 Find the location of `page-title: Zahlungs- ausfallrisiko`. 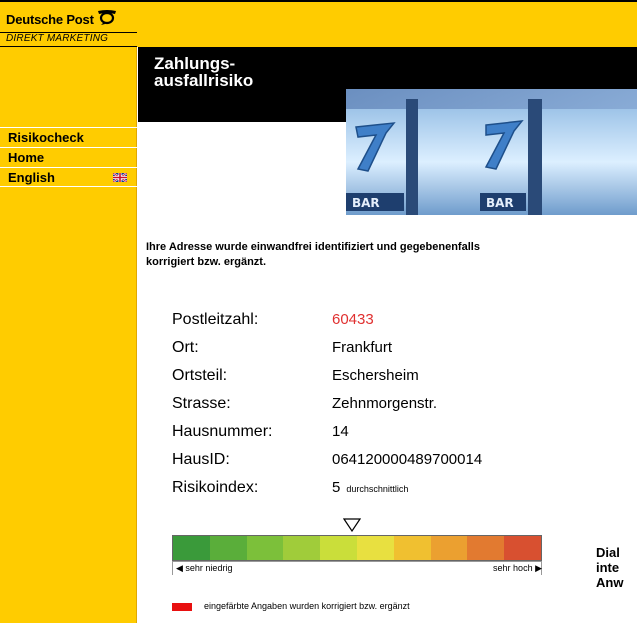

page-title: Zahlungs- ausfallrisiko is located at coordinates (204, 72).